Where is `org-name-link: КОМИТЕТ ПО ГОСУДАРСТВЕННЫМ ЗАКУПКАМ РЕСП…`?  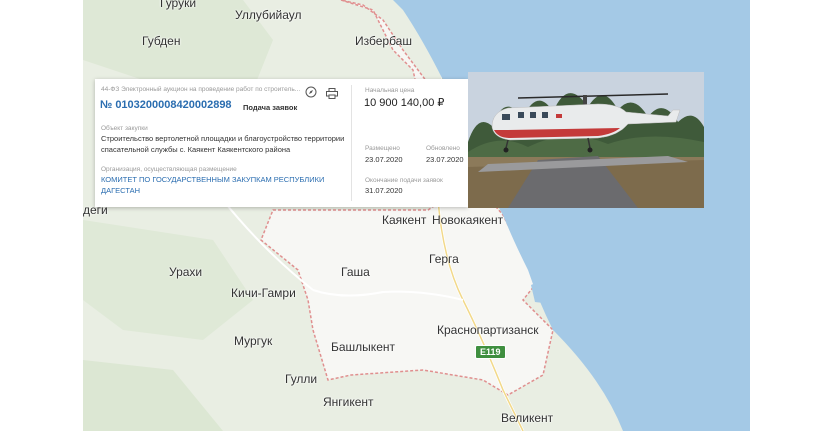 org-name-link: КОМИТЕТ ПО ГОСУДАРСТВЕННЫМ ЗАКУПКАМ РЕСП… is located at coordinates (213, 185).